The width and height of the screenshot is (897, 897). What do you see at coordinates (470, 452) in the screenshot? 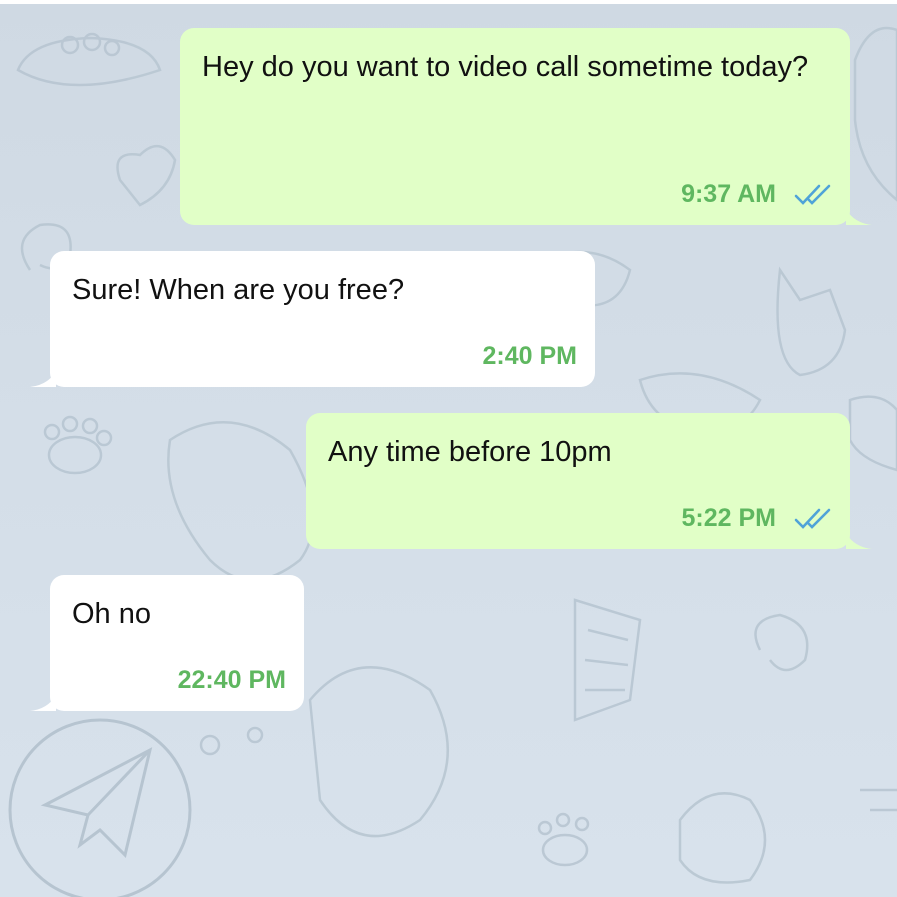
I see `message-text: Any time before 10pm` at bounding box center [470, 452].